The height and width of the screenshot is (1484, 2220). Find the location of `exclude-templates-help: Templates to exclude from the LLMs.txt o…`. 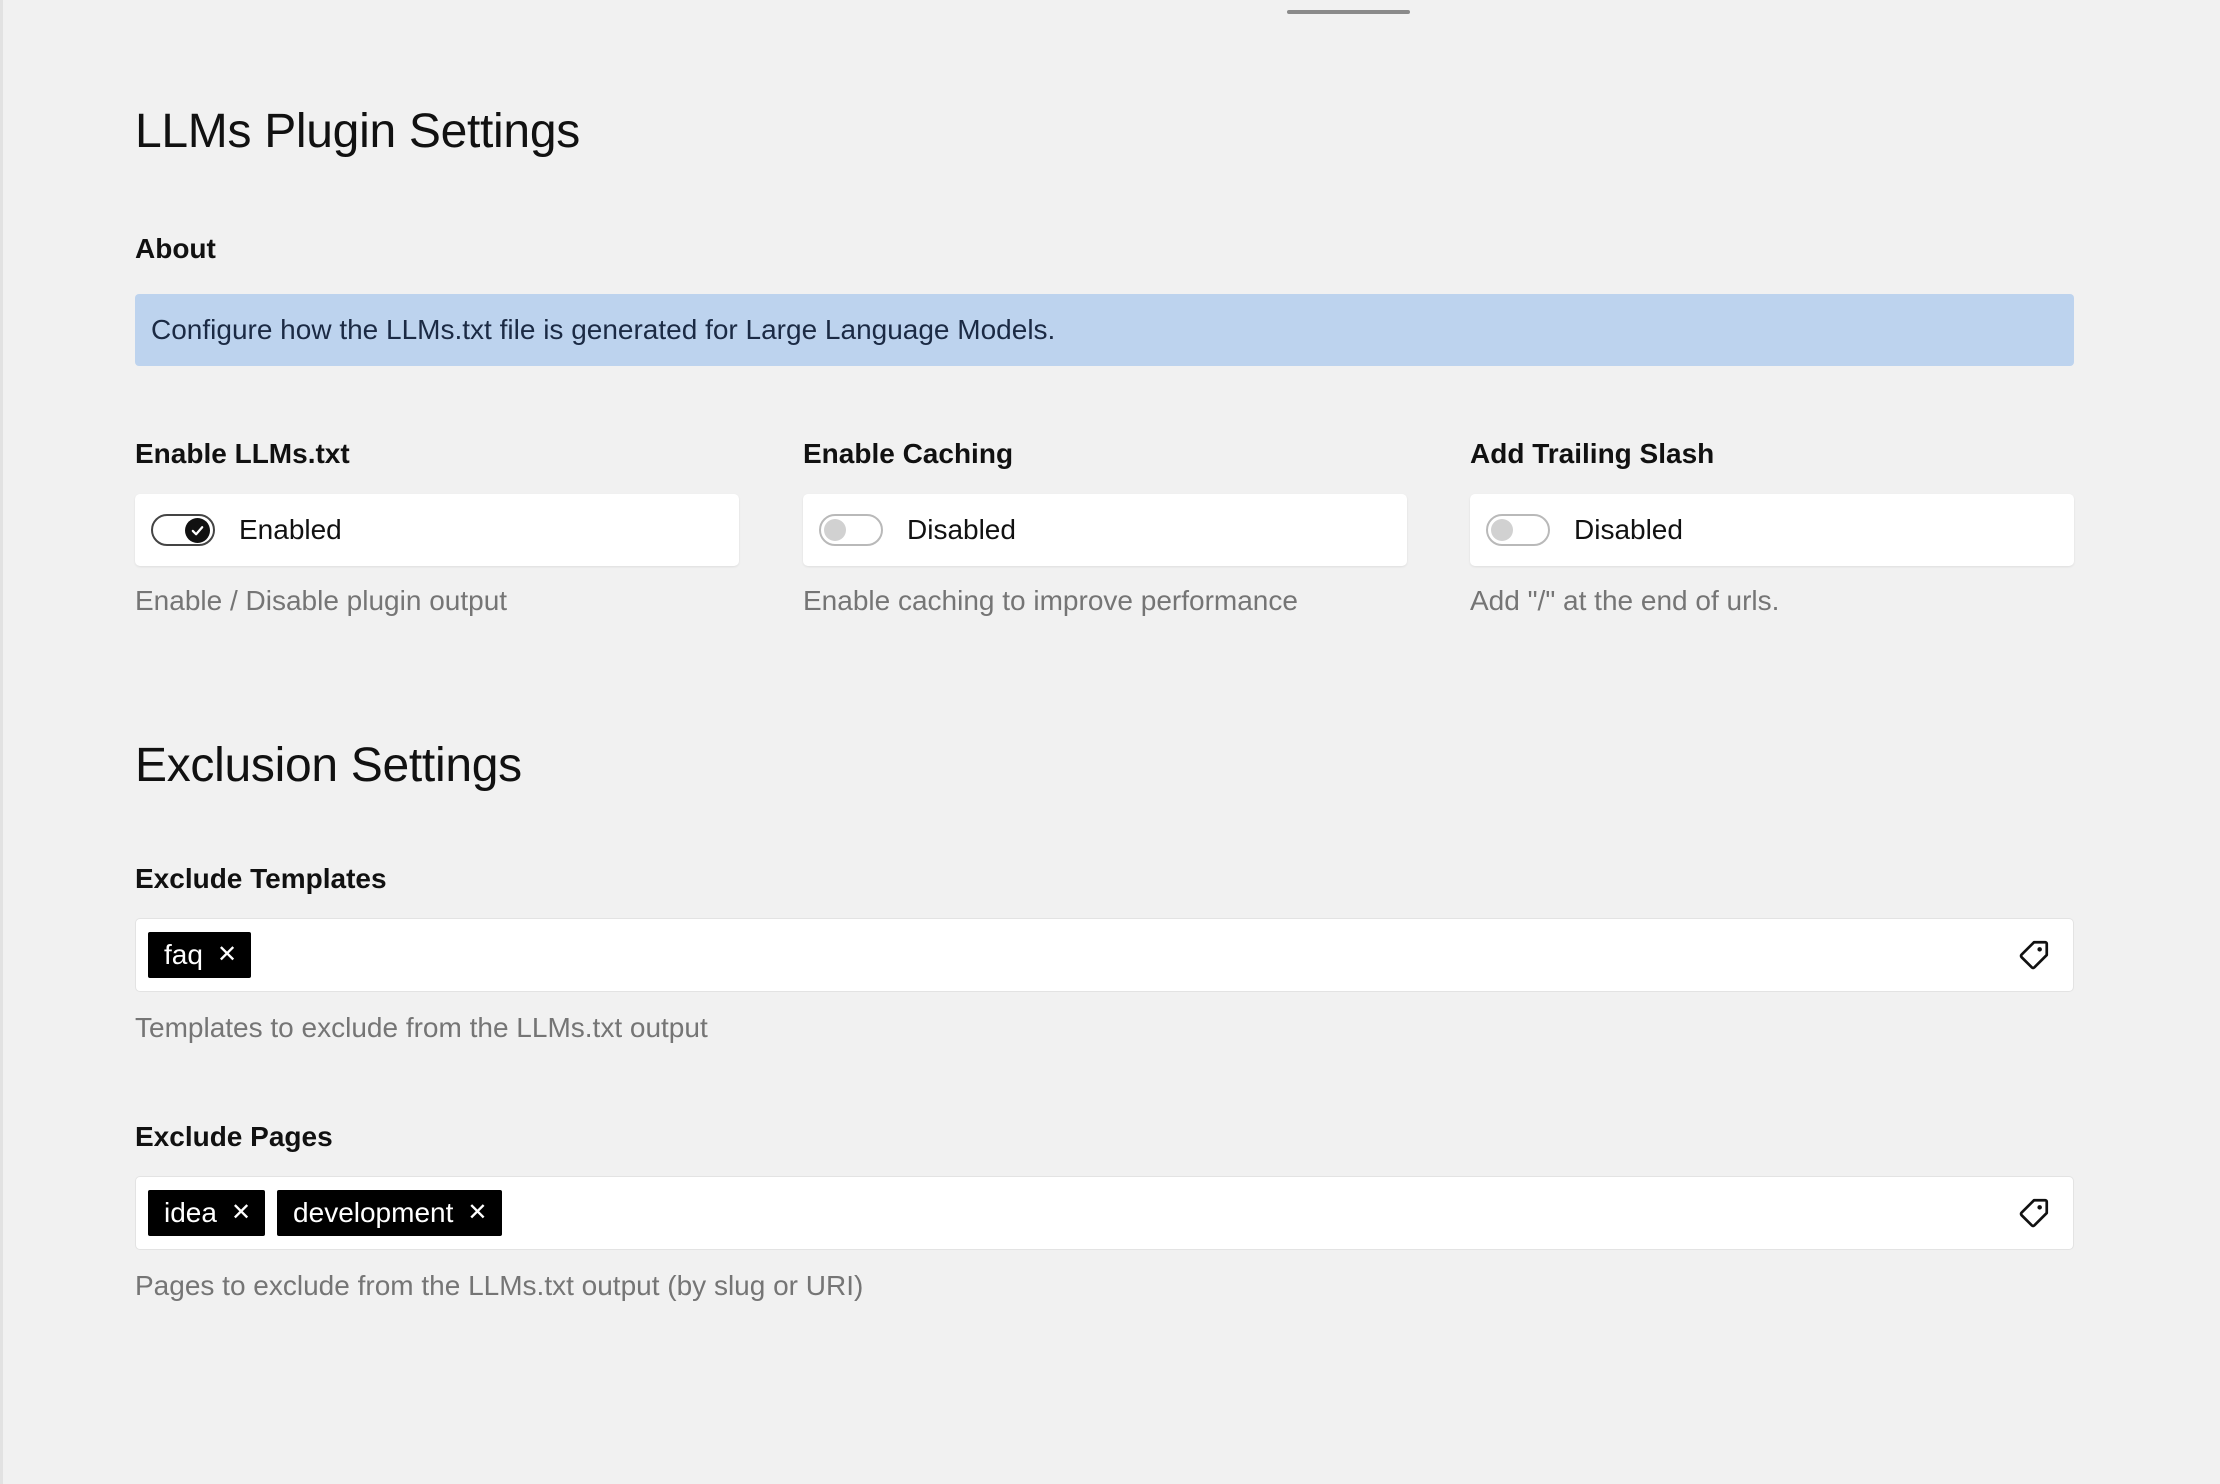

exclude-templates-help: Templates to exclude from the LLMs.txt o… is located at coordinates (421, 1027).